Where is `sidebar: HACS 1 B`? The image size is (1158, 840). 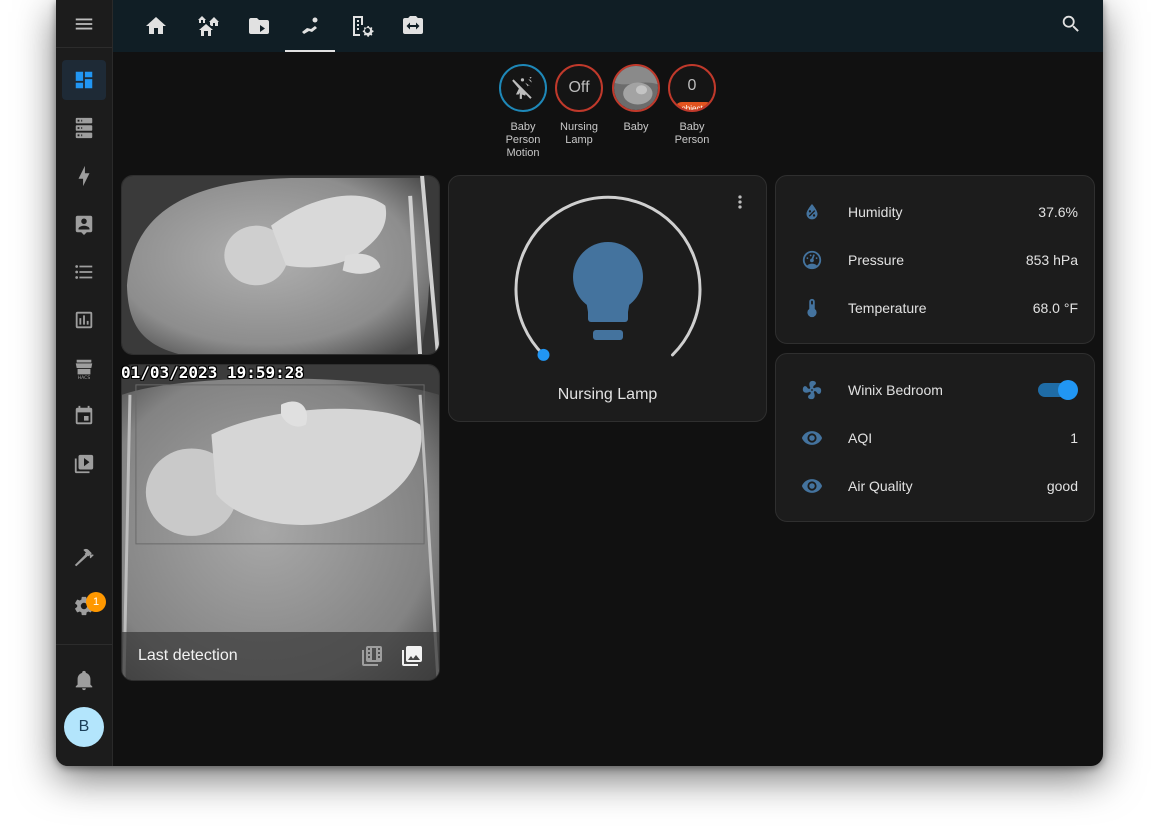
sidebar: HACS 1 B is located at coordinates (84, 383).